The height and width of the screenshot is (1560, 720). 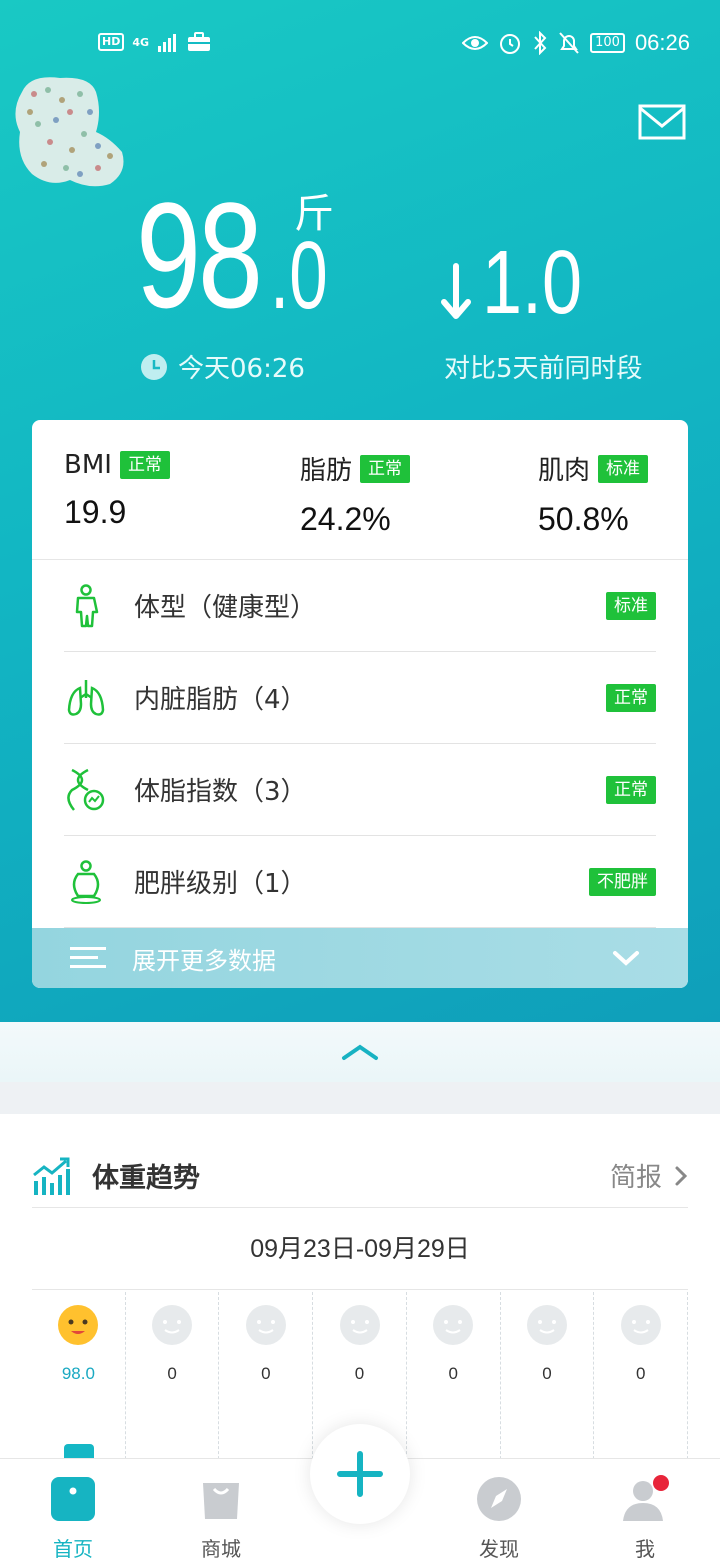 What do you see at coordinates (593, 494) in the screenshot?
I see `metric-muscle: 肌肉 标准 50.8%` at bounding box center [593, 494].